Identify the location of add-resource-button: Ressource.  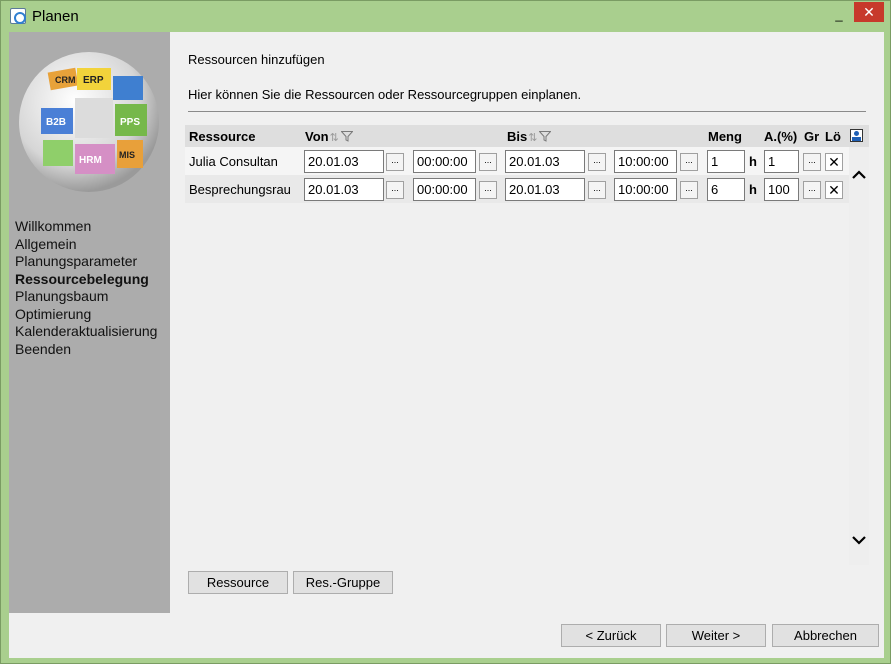
(238, 582).